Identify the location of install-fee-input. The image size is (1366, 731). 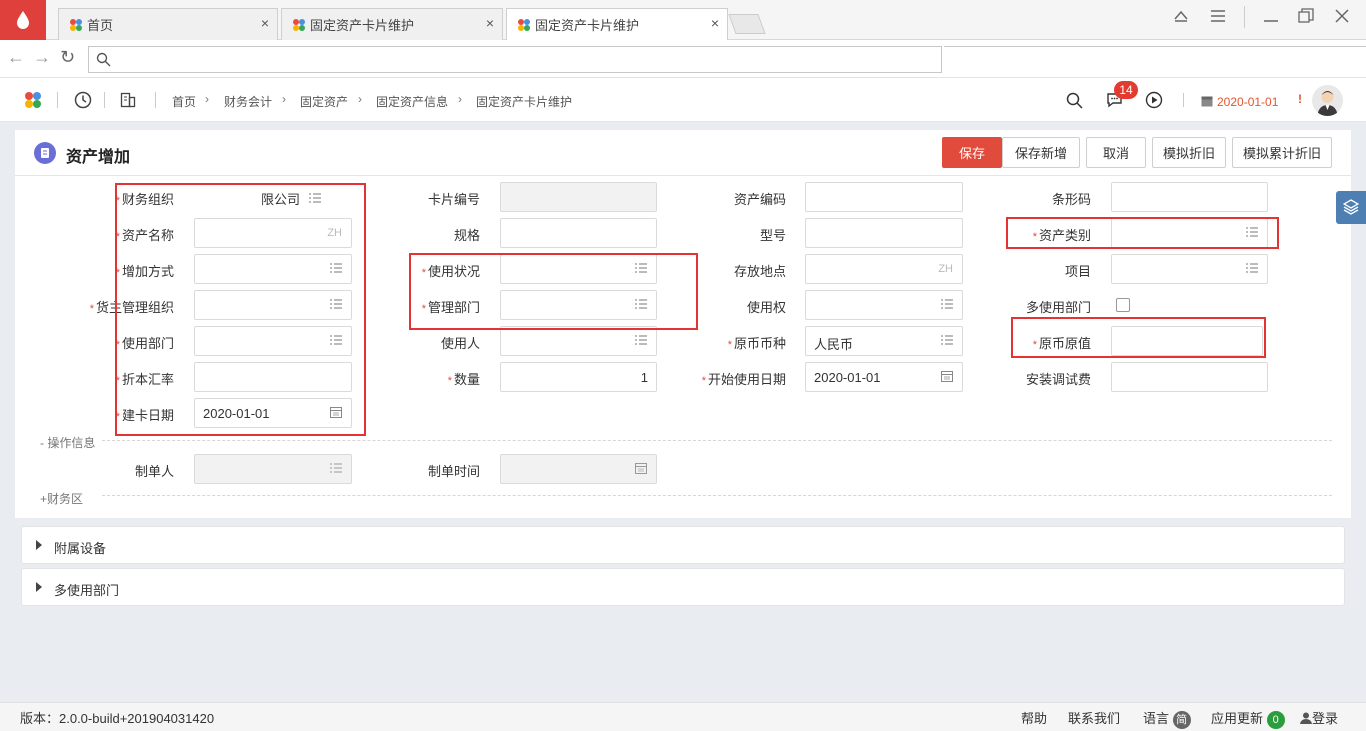
(1189, 377).